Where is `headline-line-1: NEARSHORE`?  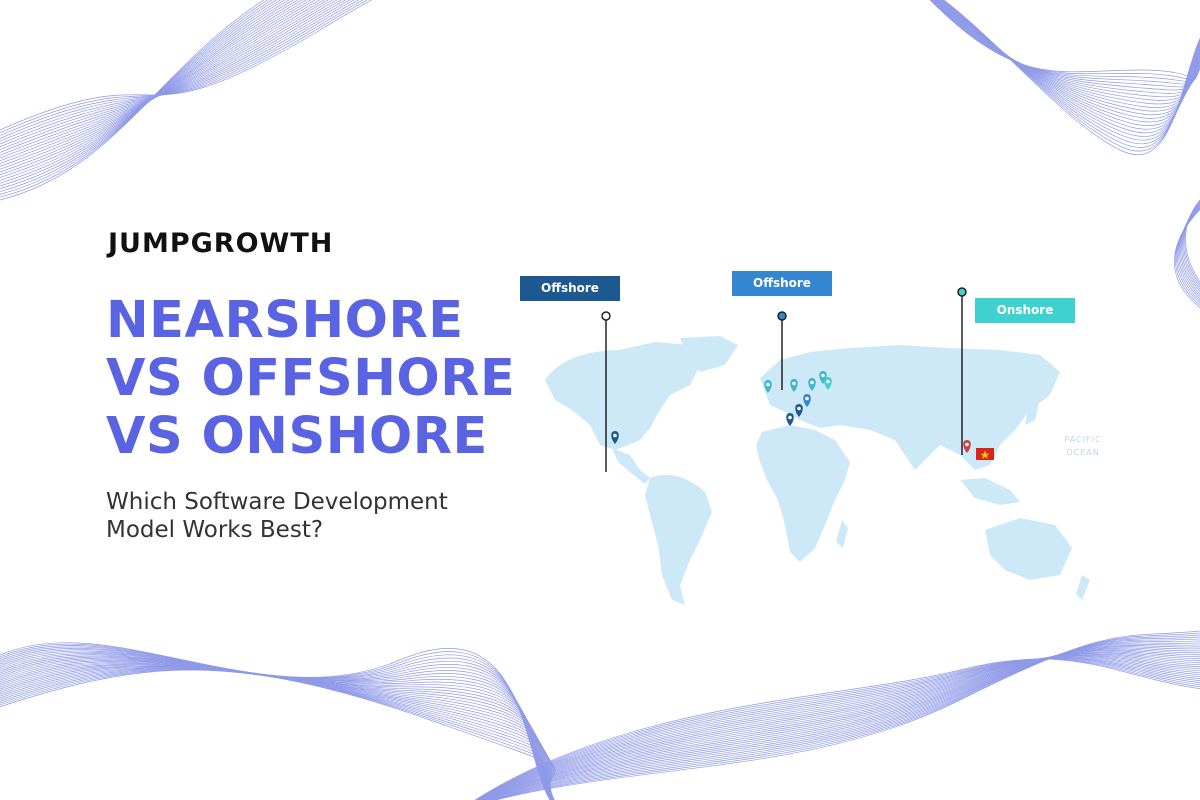 headline-line-1: NEARSHORE is located at coordinates (285, 320).